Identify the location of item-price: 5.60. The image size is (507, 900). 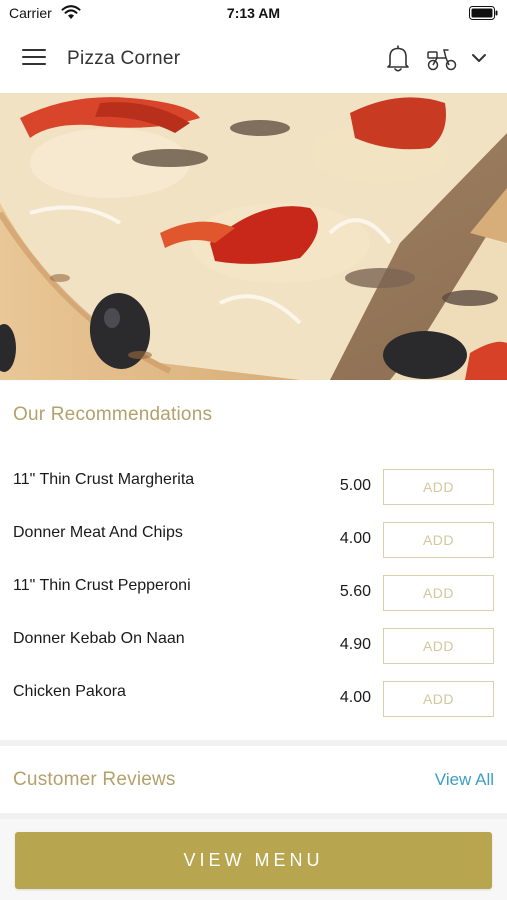
(355, 591).